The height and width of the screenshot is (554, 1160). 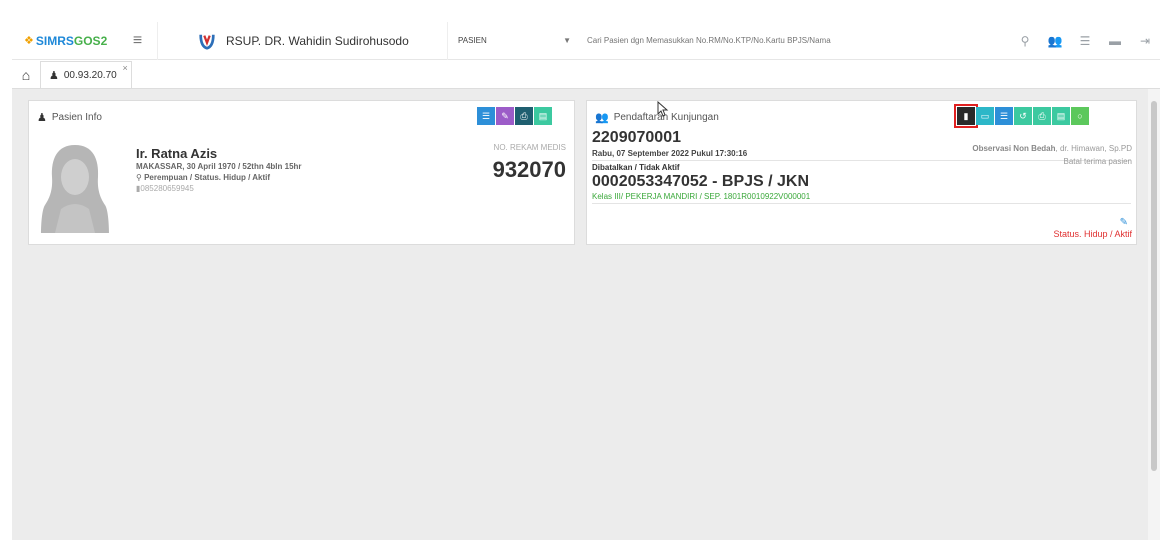 What do you see at coordinates (586, 75) in the screenshot?
I see `tab-strip: ⌂ ♟ 00.93.20.70 ×` at bounding box center [586, 75].